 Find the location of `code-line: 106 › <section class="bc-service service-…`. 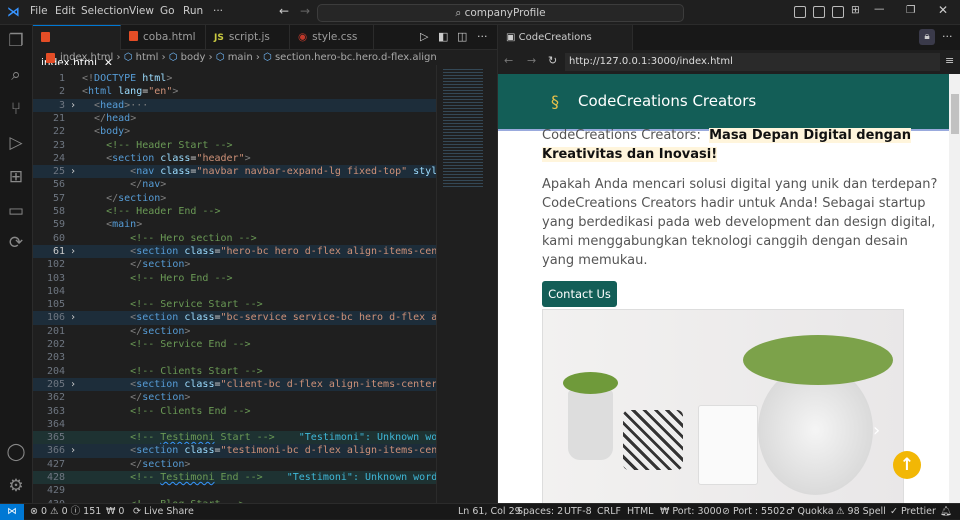

code-line: 106 › <section class="bc-service service-… is located at coordinates (234, 318).